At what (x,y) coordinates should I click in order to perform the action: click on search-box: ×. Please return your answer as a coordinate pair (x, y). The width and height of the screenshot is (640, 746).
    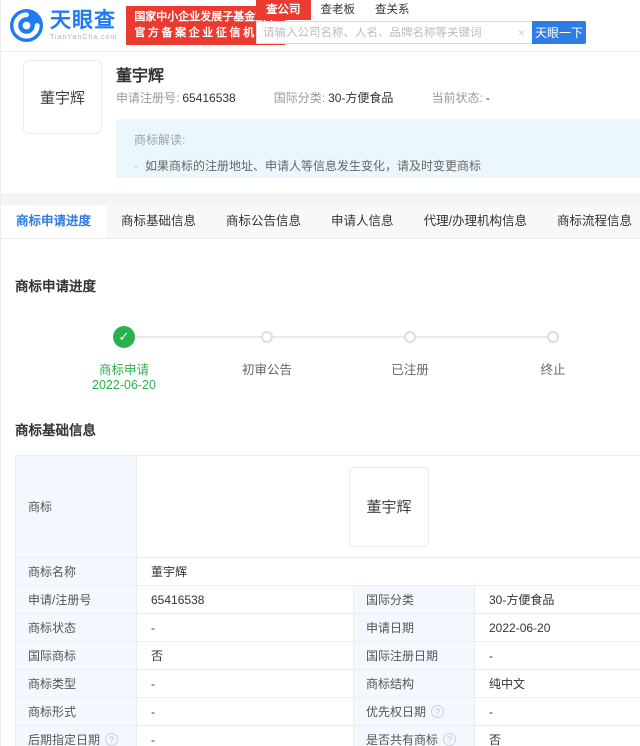
    Looking at the image, I should click on (394, 32).